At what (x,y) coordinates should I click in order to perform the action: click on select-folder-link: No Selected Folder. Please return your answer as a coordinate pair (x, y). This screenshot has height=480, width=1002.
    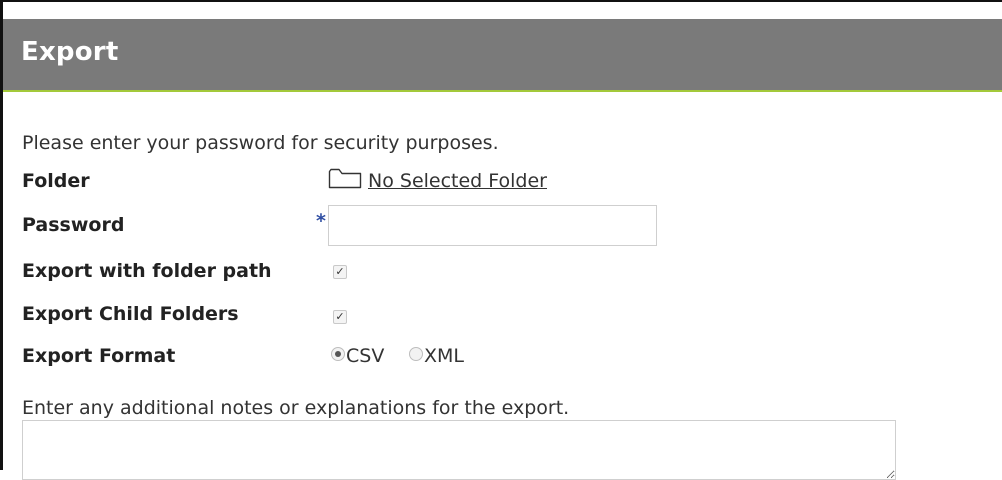
    Looking at the image, I should click on (457, 181).